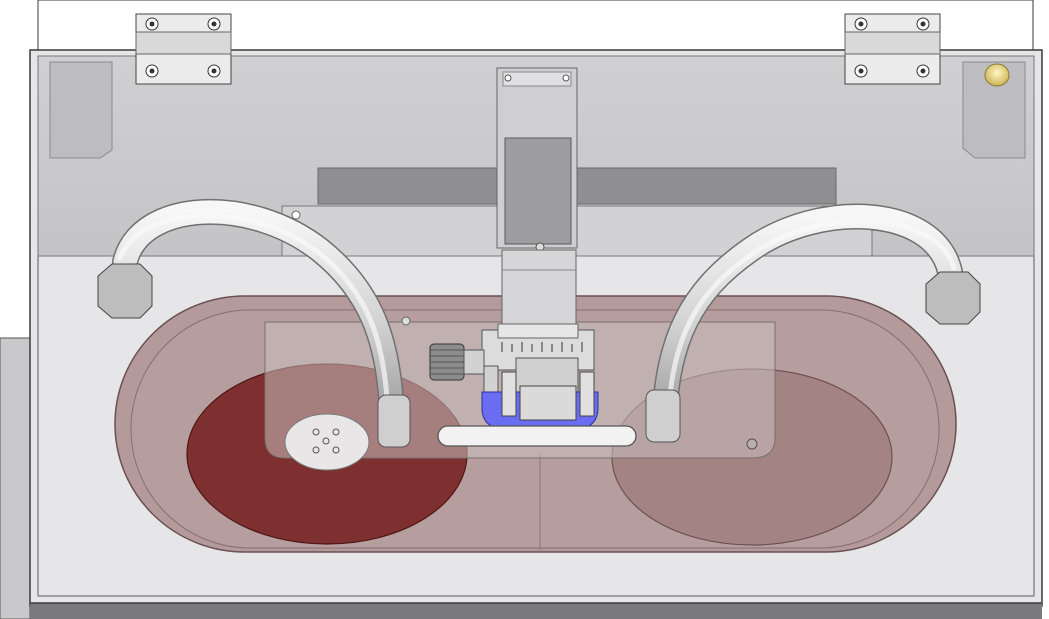 This screenshot has height=619, width=1049. I want to click on fitting-left, so click(125, 291).